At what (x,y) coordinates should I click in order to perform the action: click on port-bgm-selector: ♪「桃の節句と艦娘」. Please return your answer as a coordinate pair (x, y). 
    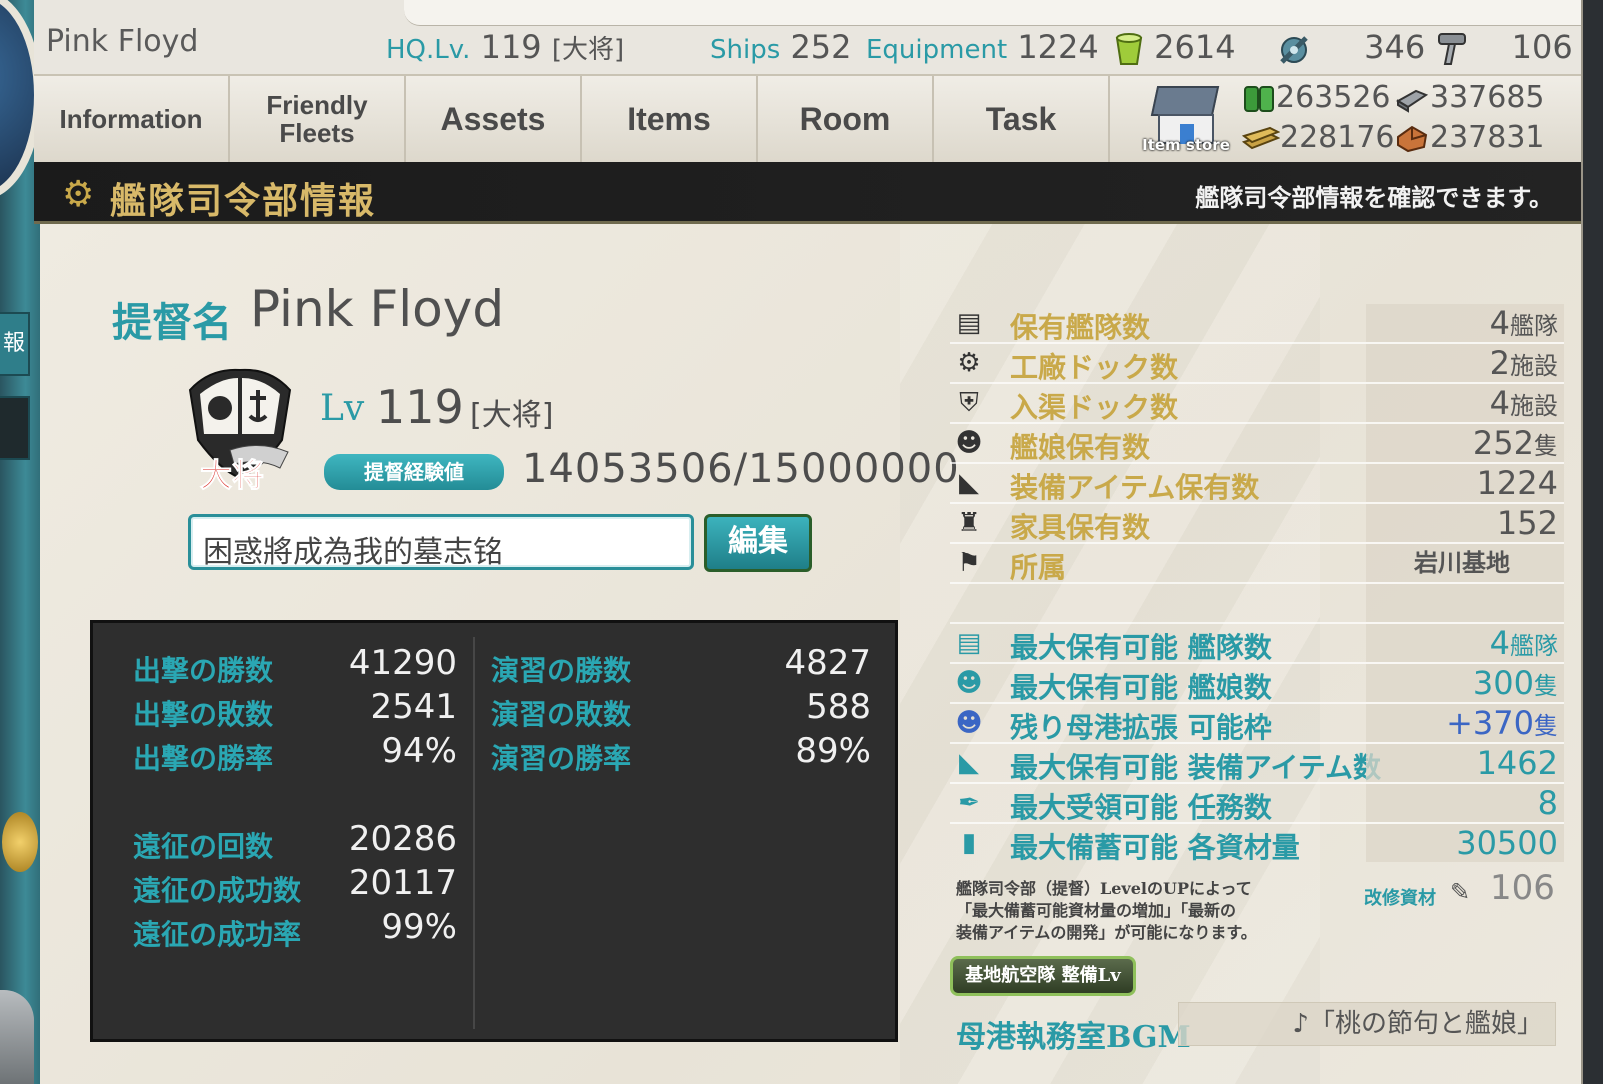
    Looking at the image, I should click on (1367, 1024).